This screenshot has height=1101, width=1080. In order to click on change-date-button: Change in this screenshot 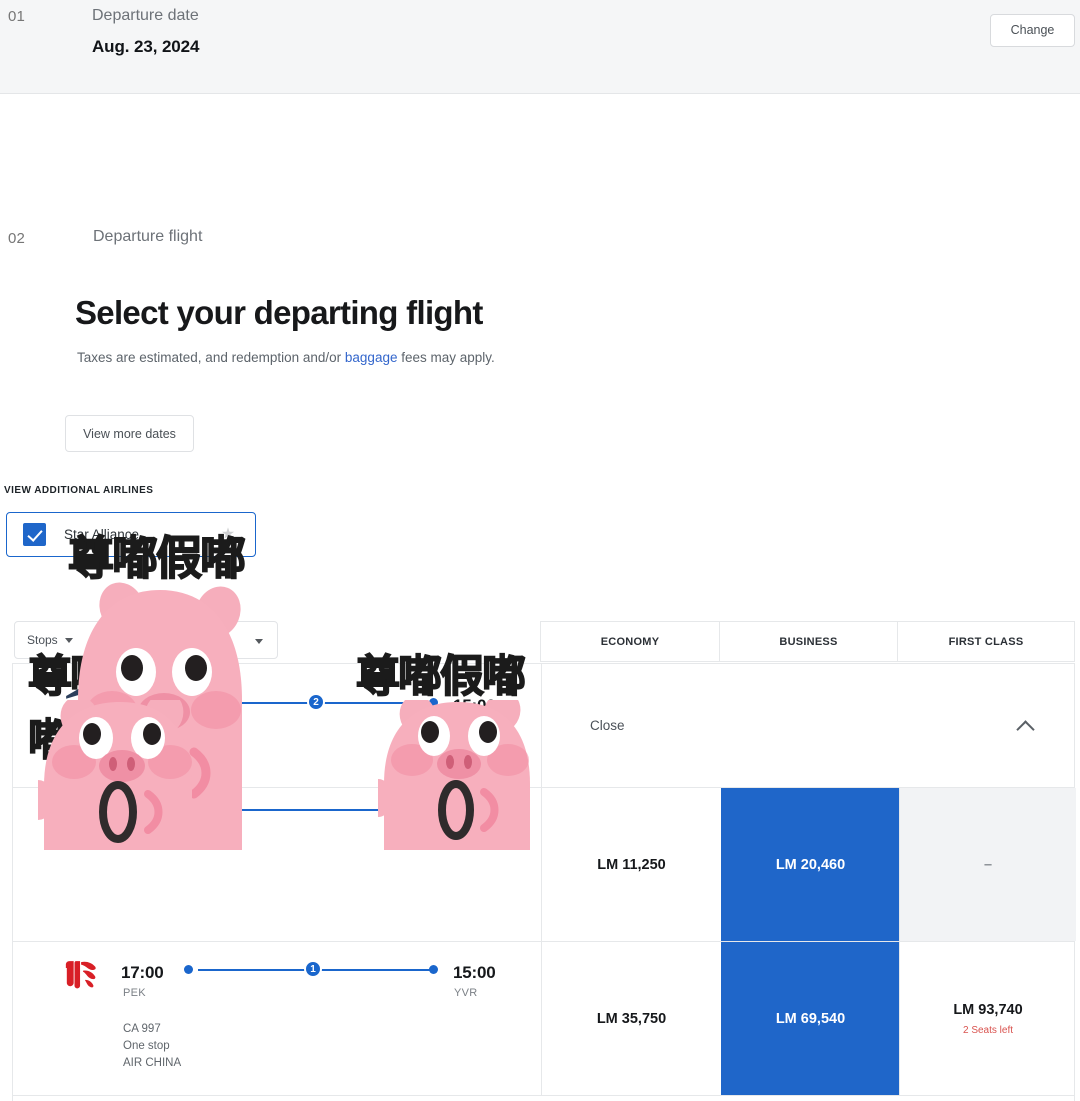, I will do `click(1032, 30)`.